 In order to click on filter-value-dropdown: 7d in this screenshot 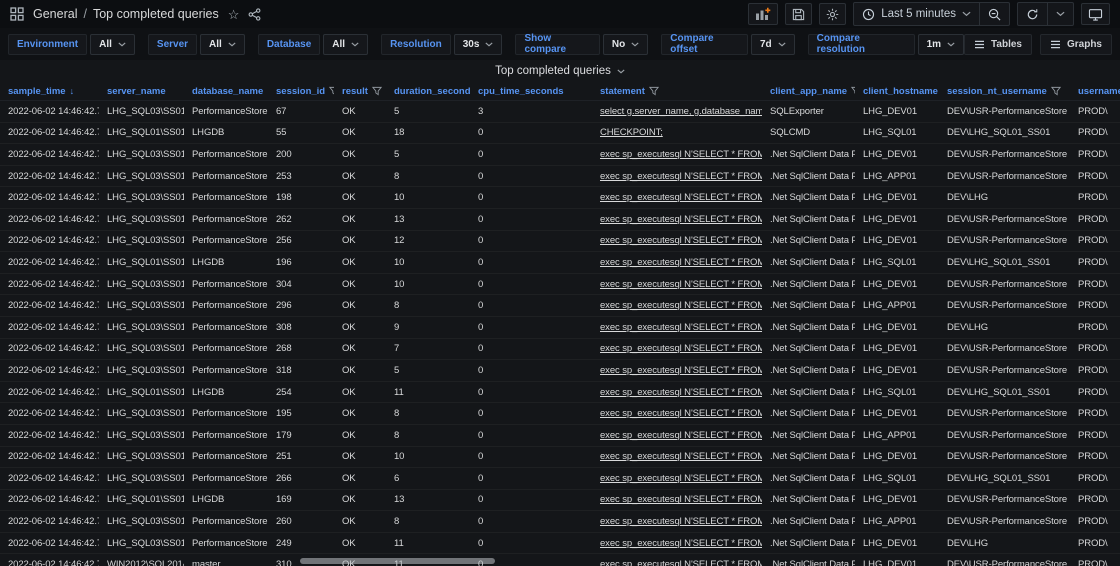, I will do `click(772, 44)`.